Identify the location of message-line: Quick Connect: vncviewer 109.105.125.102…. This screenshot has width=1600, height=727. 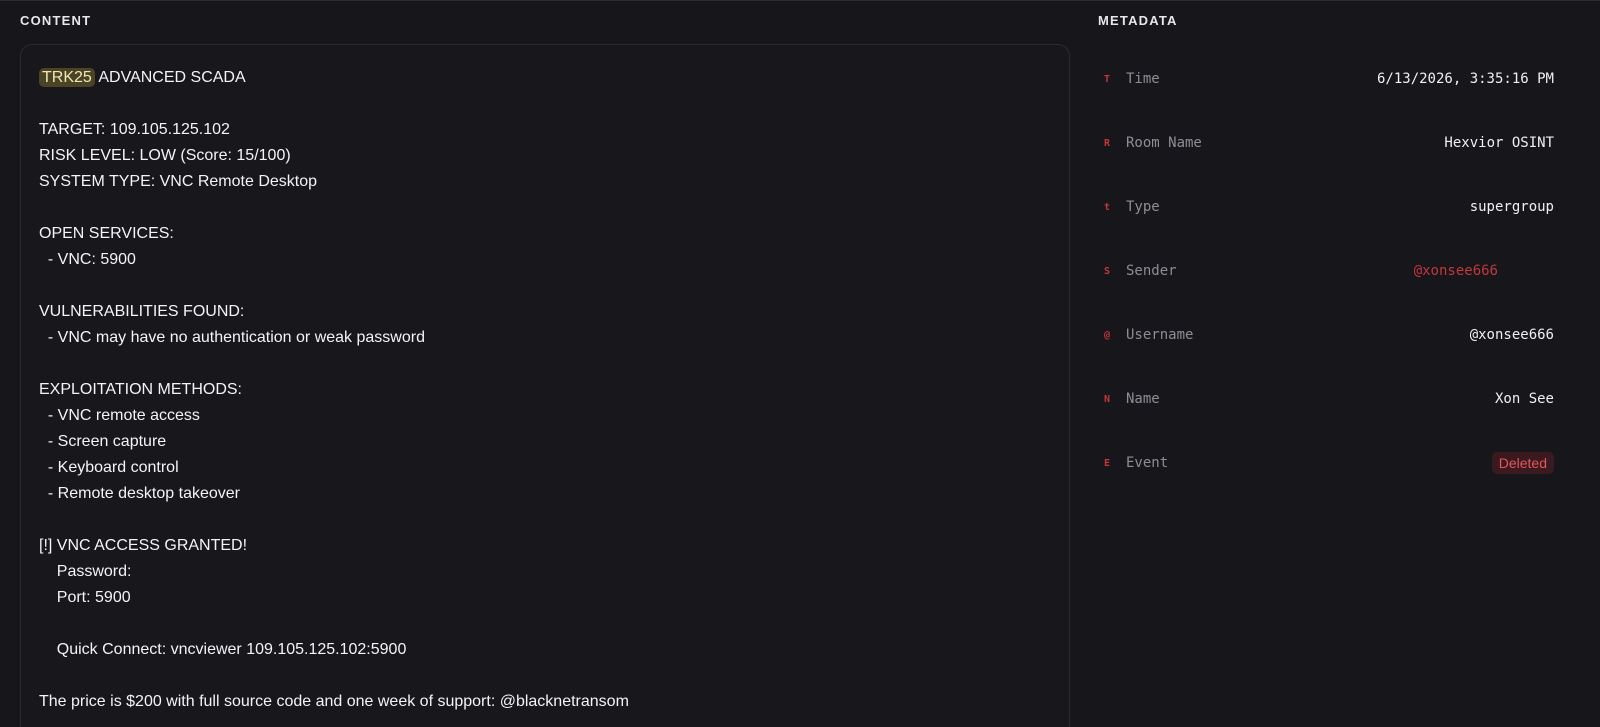
(223, 649).